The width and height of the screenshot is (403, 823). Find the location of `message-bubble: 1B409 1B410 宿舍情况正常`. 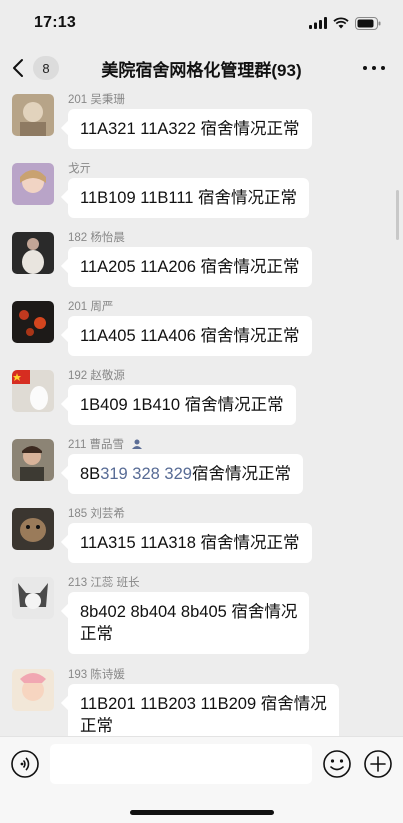

message-bubble: 1B409 1B410 宿舍情况正常 is located at coordinates (182, 405).